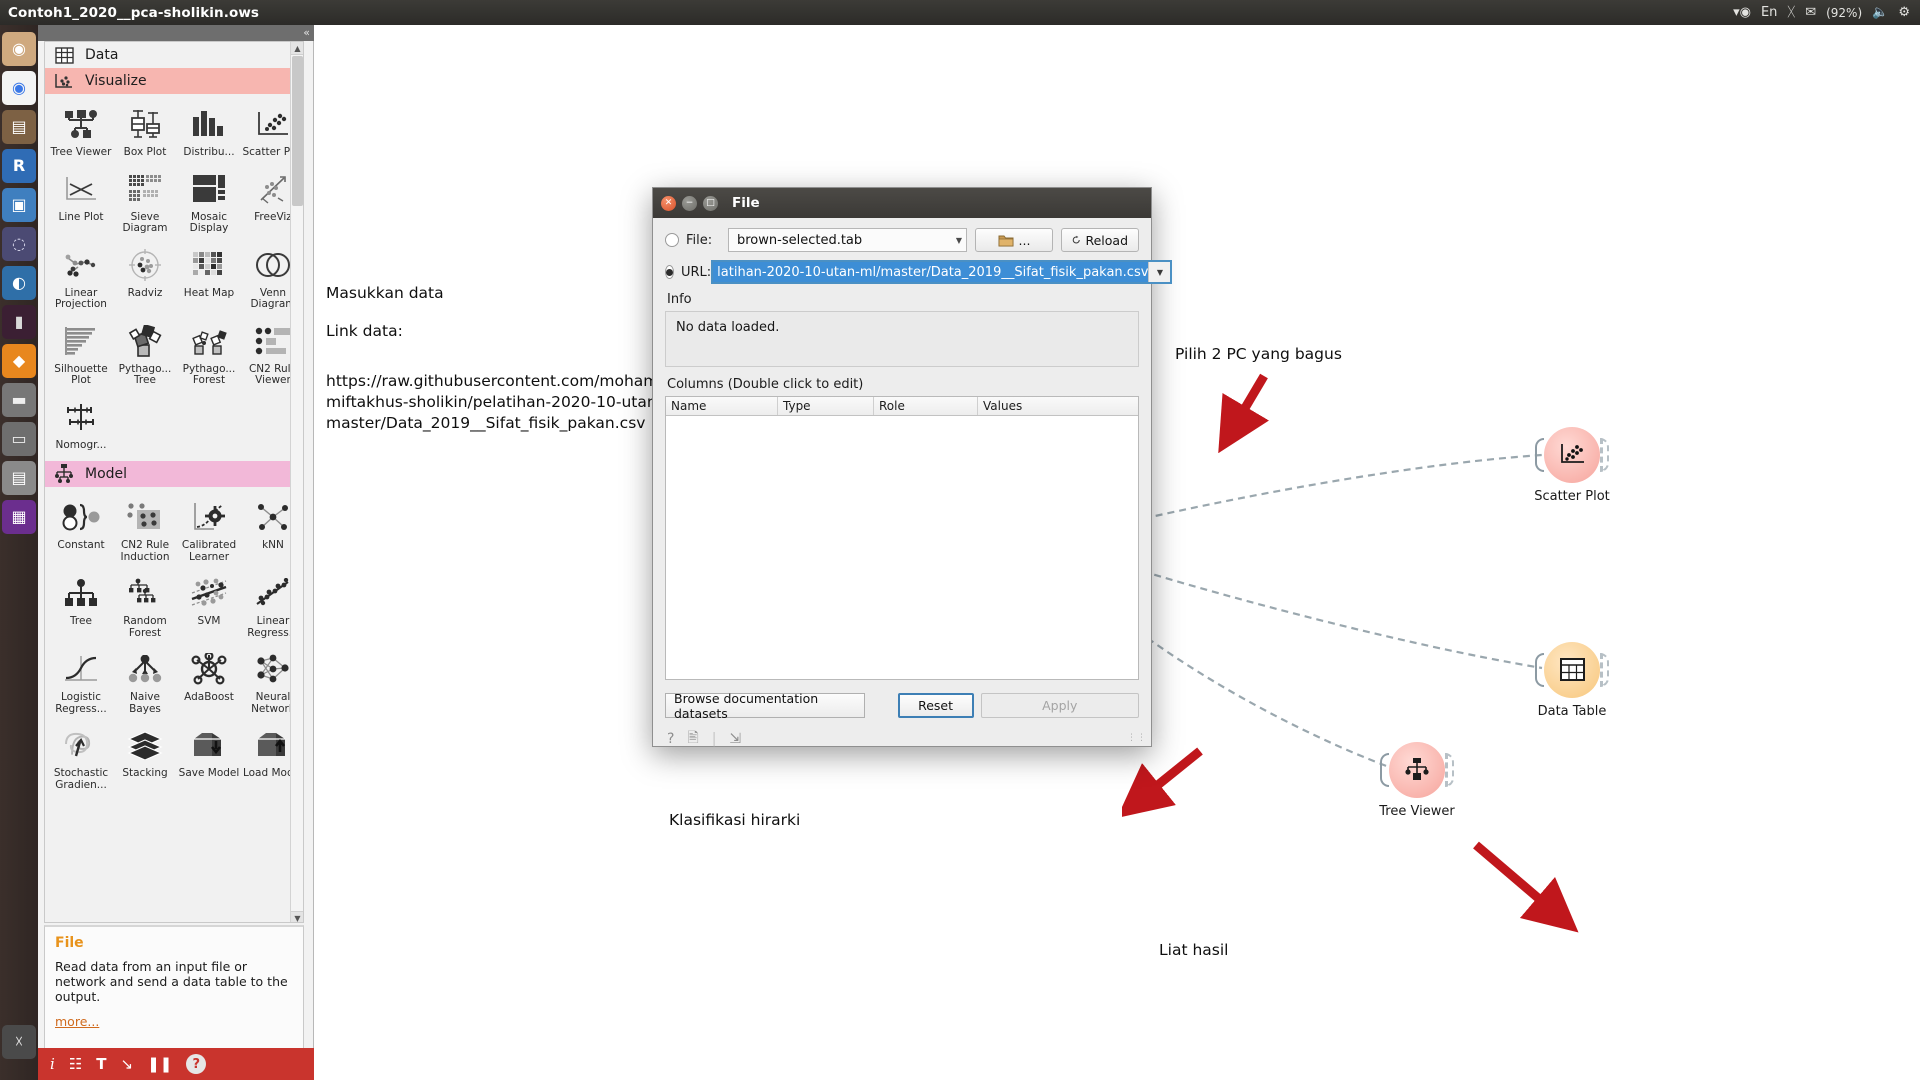 The image size is (1920, 1080). I want to click on node-data-table-circle, so click(1572, 670).